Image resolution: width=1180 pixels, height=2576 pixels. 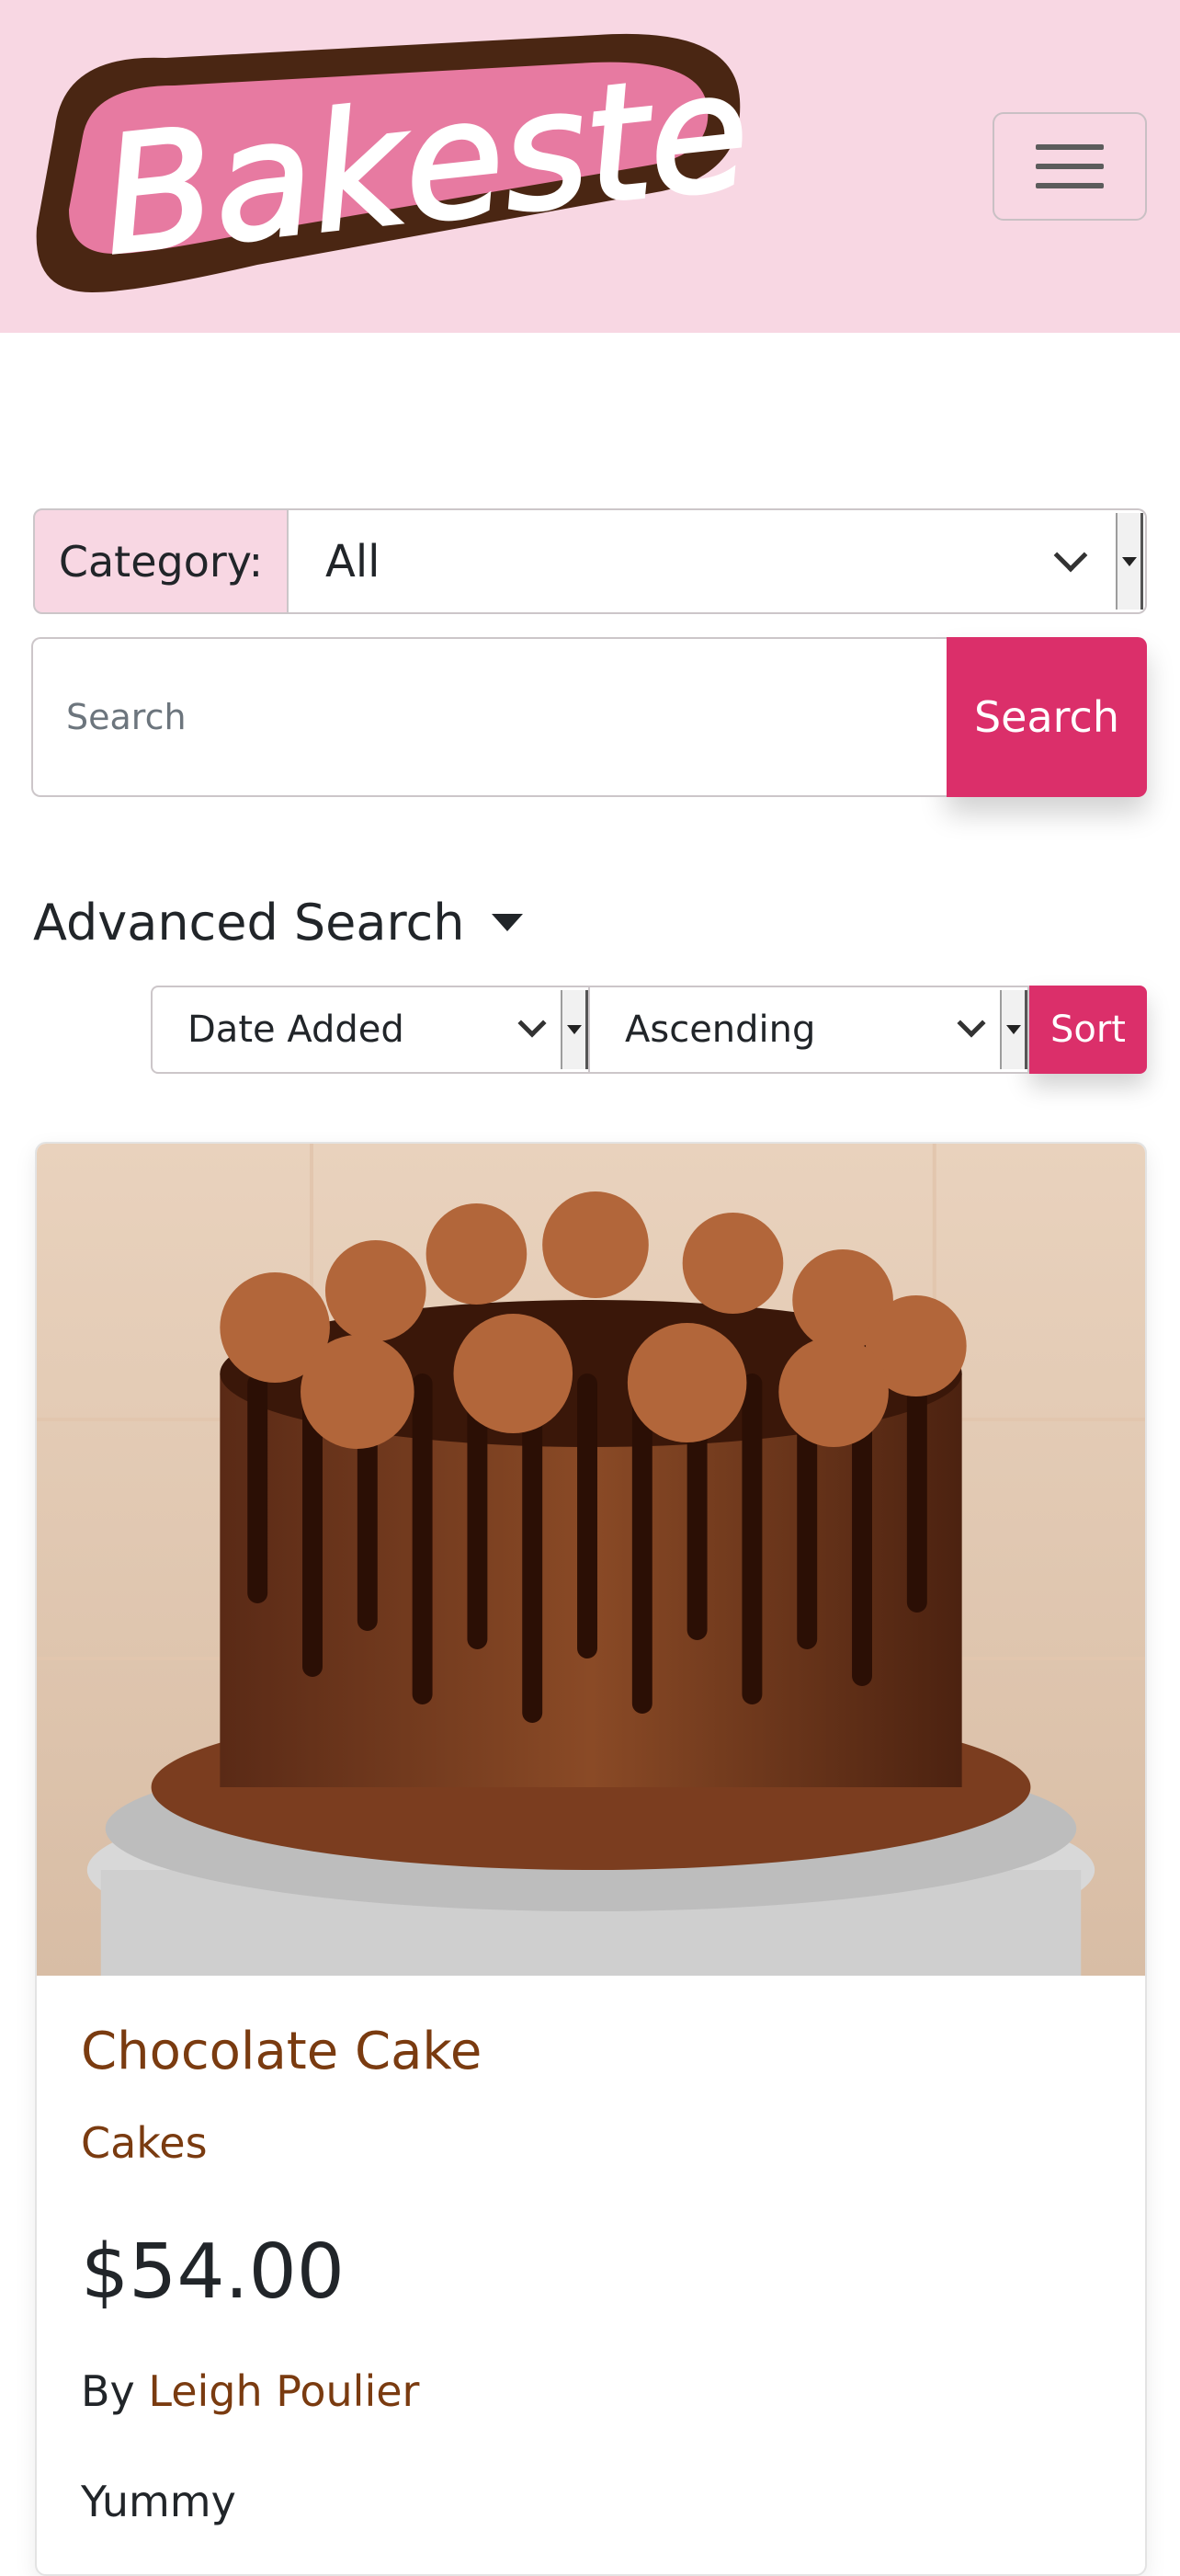 I want to click on sort-order-select: Ascending, so click(x=809, y=1030).